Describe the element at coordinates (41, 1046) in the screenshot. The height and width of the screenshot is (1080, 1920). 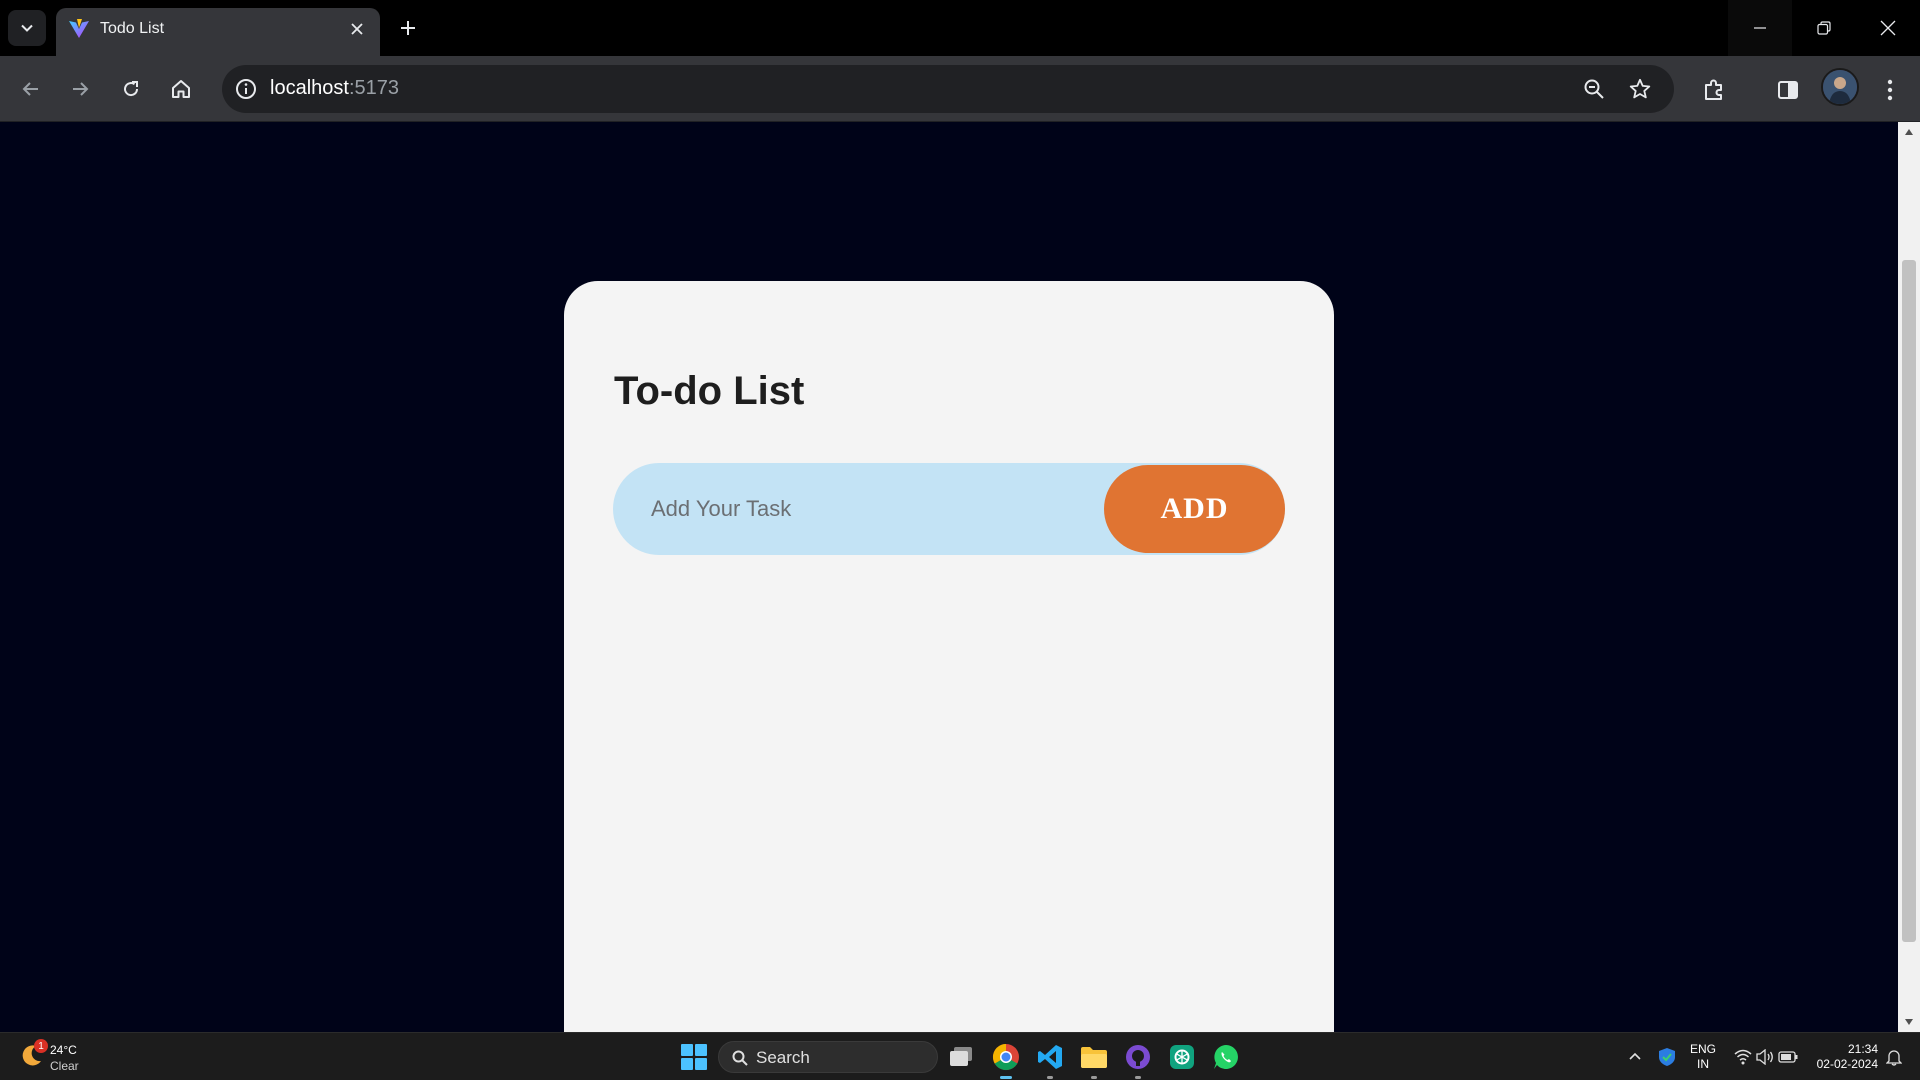
I see `weather-badge: 1` at that location.